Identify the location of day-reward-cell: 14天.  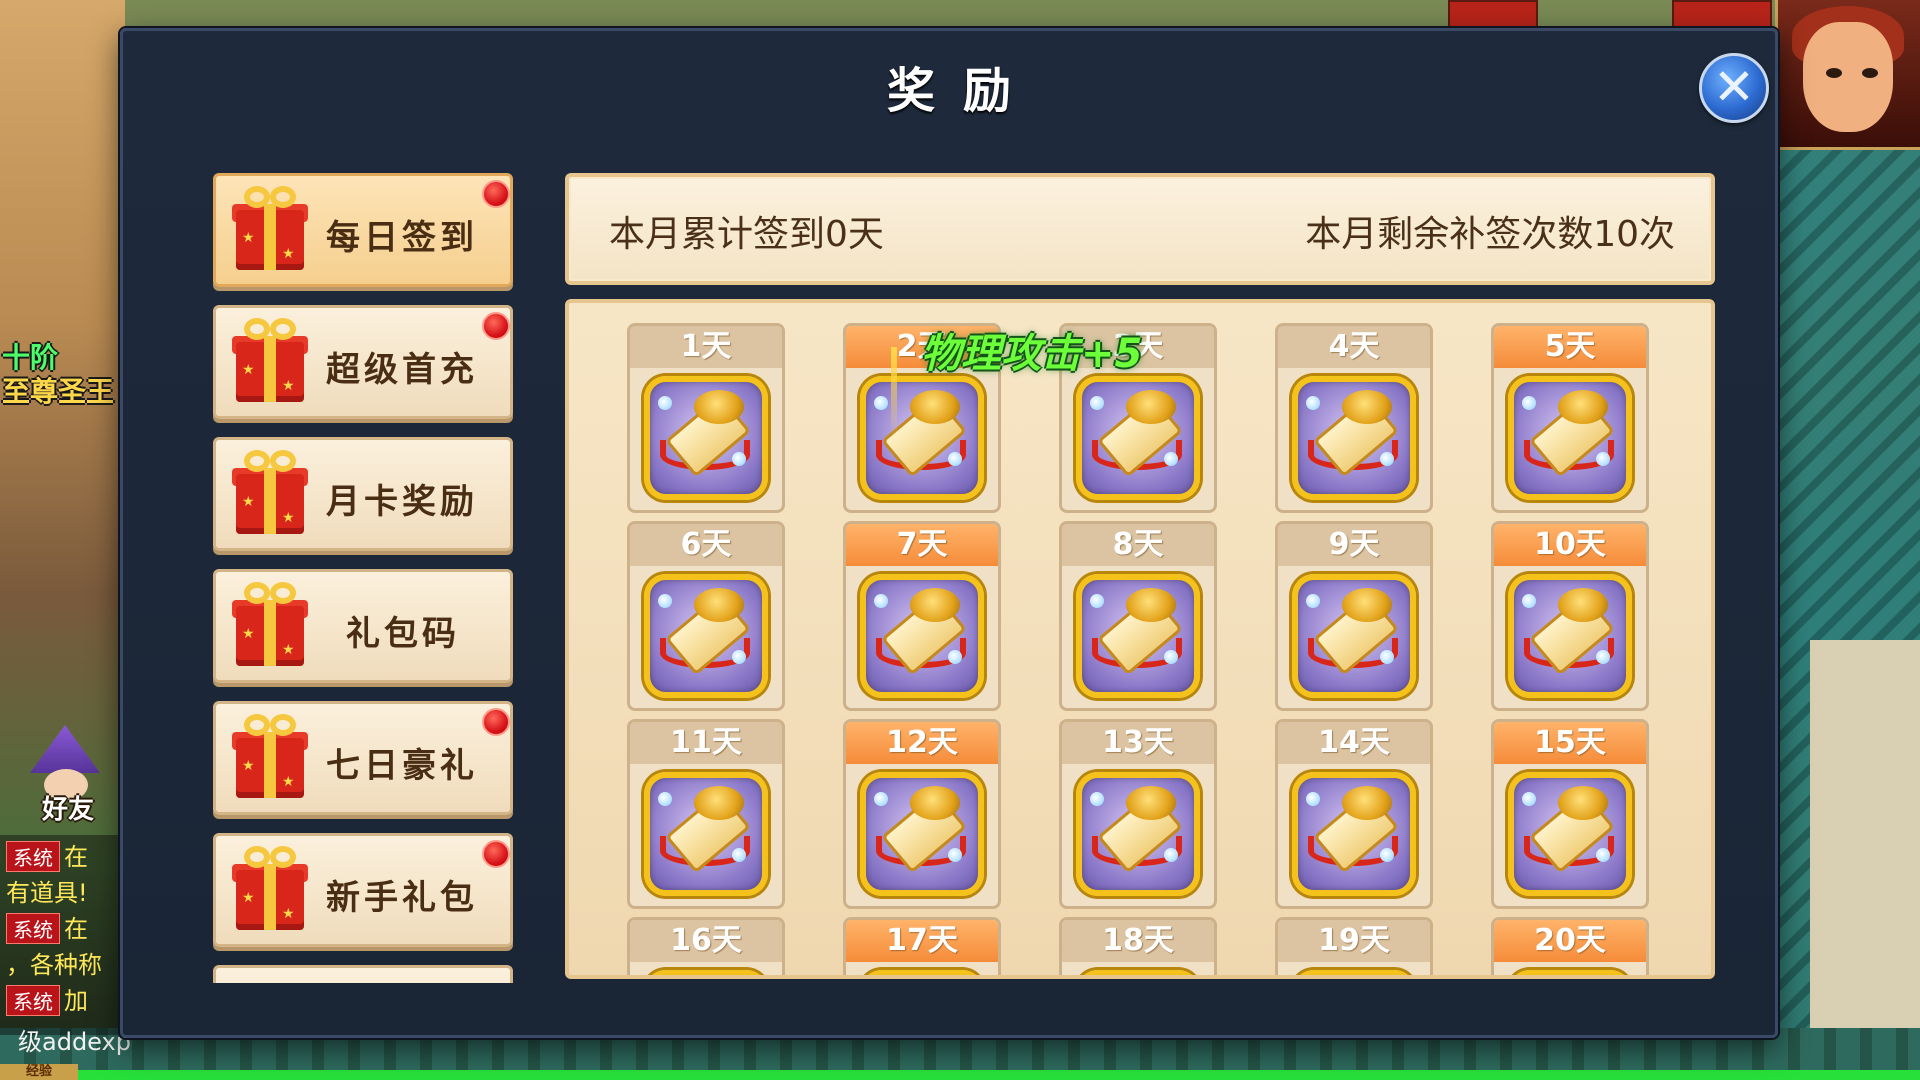
(1354, 814).